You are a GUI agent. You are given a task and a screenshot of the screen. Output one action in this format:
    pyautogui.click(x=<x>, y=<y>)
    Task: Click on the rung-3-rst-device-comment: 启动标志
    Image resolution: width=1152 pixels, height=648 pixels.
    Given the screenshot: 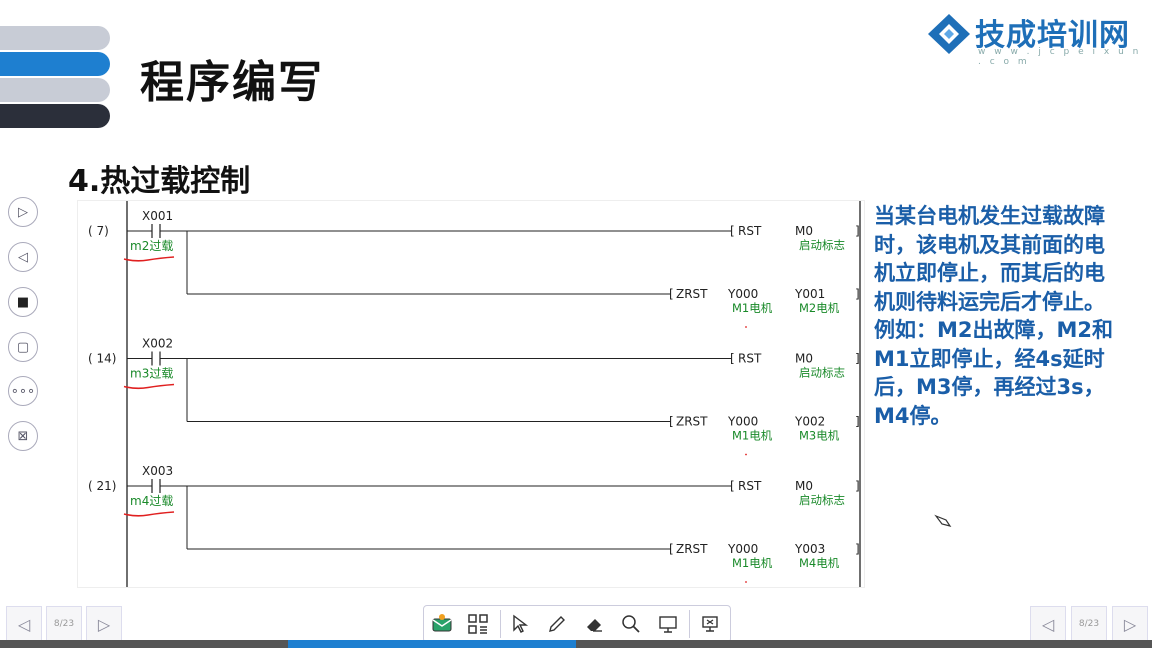 What is the action you would take?
    pyautogui.click(x=822, y=500)
    